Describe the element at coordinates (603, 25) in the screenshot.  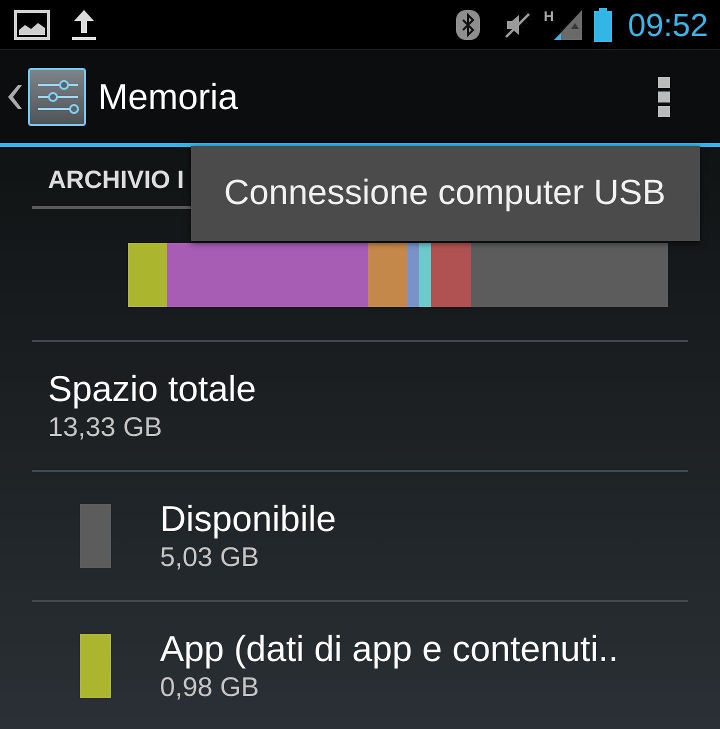
I see `battery-icon` at that location.